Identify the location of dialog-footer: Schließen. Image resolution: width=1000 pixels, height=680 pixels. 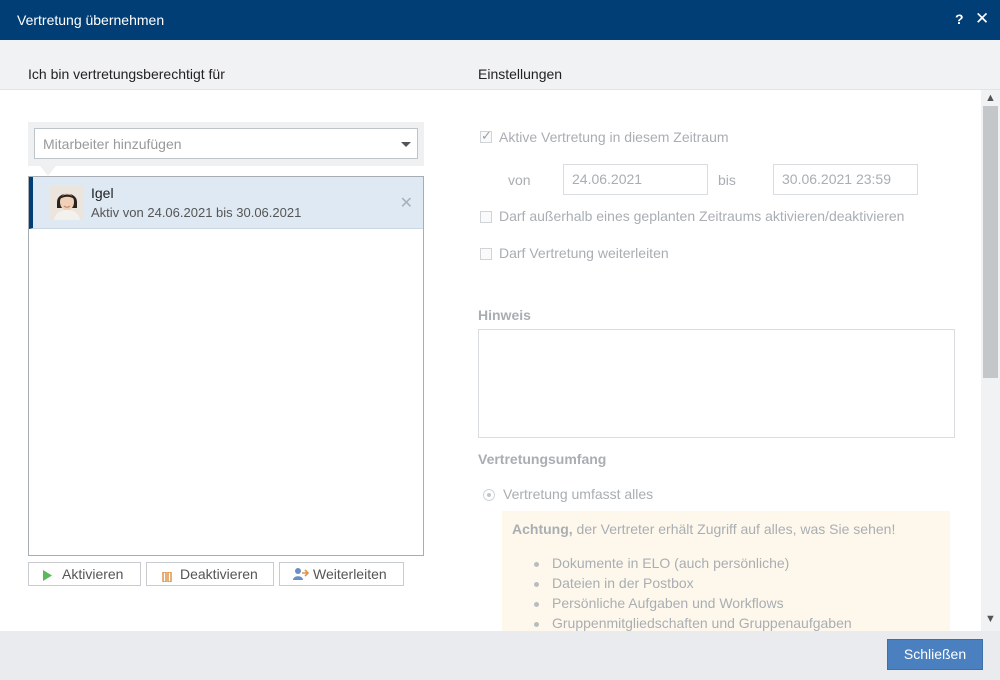
(500, 655).